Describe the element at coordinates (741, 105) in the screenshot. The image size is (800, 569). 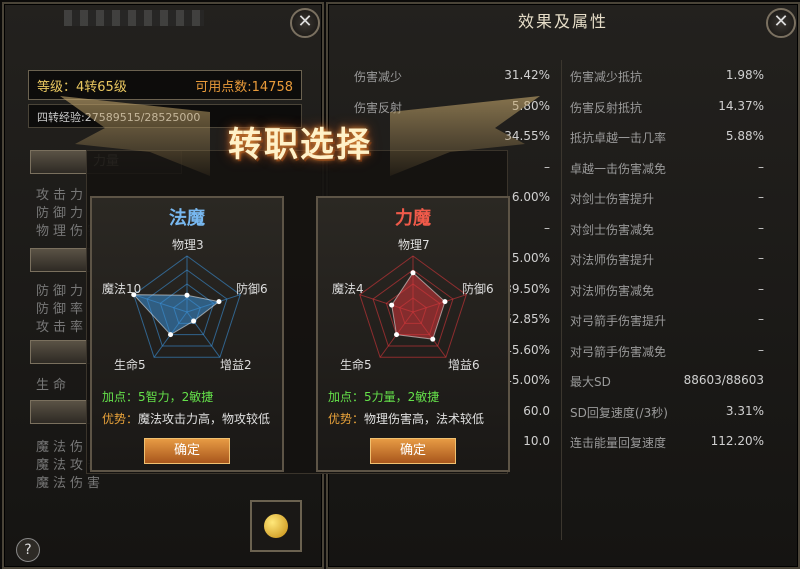
I see `attribute-value: 14.37%` at that location.